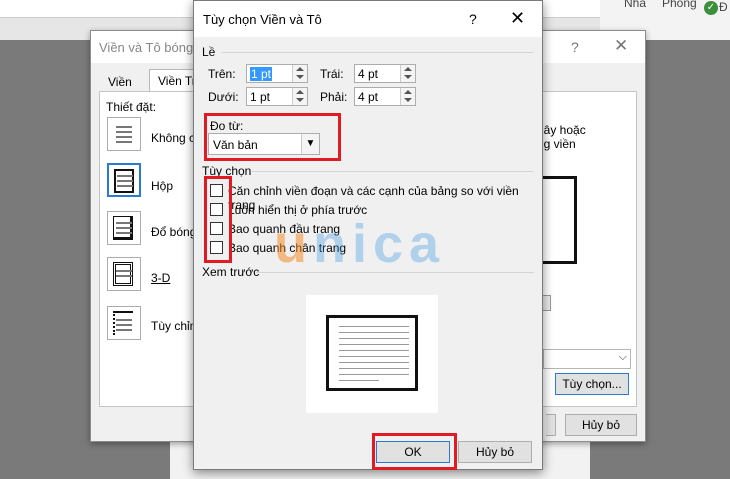 The height and width of the screenshot is (479, 730). I want to click on check-circle-icon: ✓, so click(711, 8).